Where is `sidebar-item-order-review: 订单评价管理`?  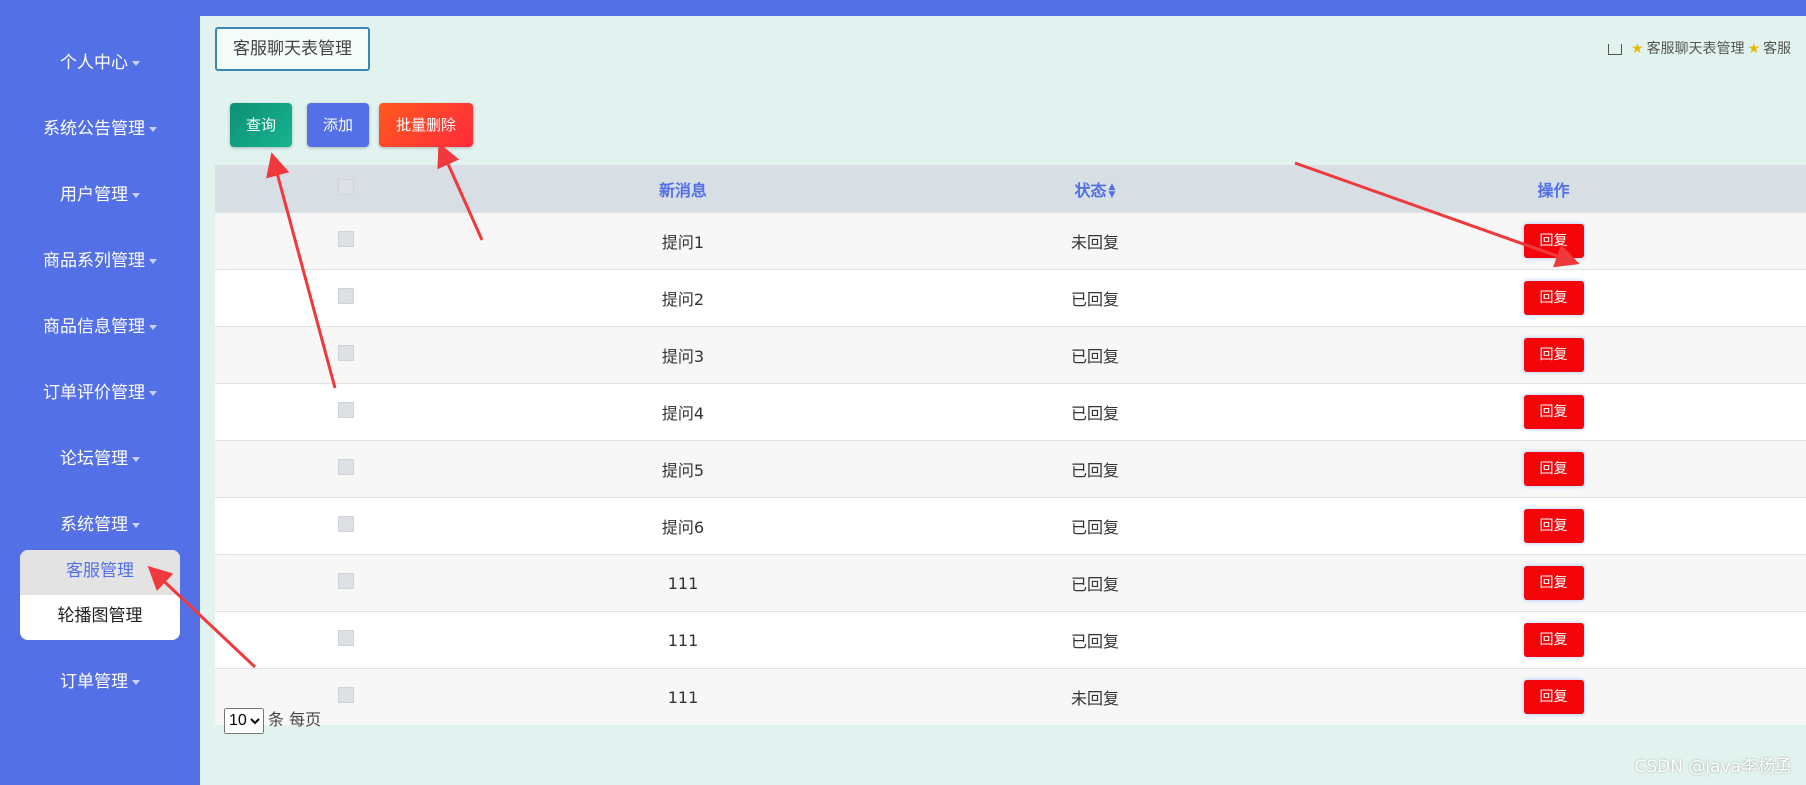 sidebar-item-order-review: 订单评价管理 is located at coordinates (100, 393).